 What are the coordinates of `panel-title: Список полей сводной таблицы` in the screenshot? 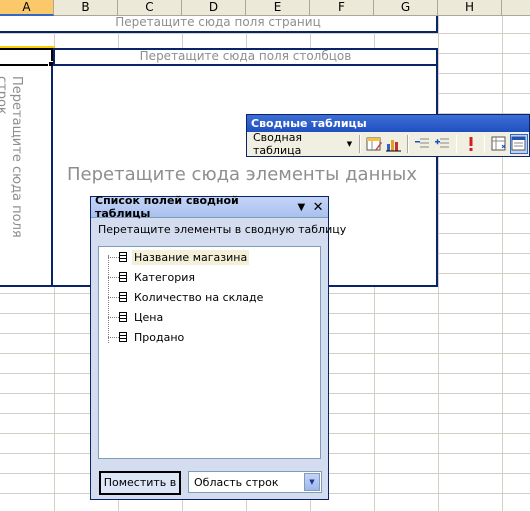 It's located at (167, 207).